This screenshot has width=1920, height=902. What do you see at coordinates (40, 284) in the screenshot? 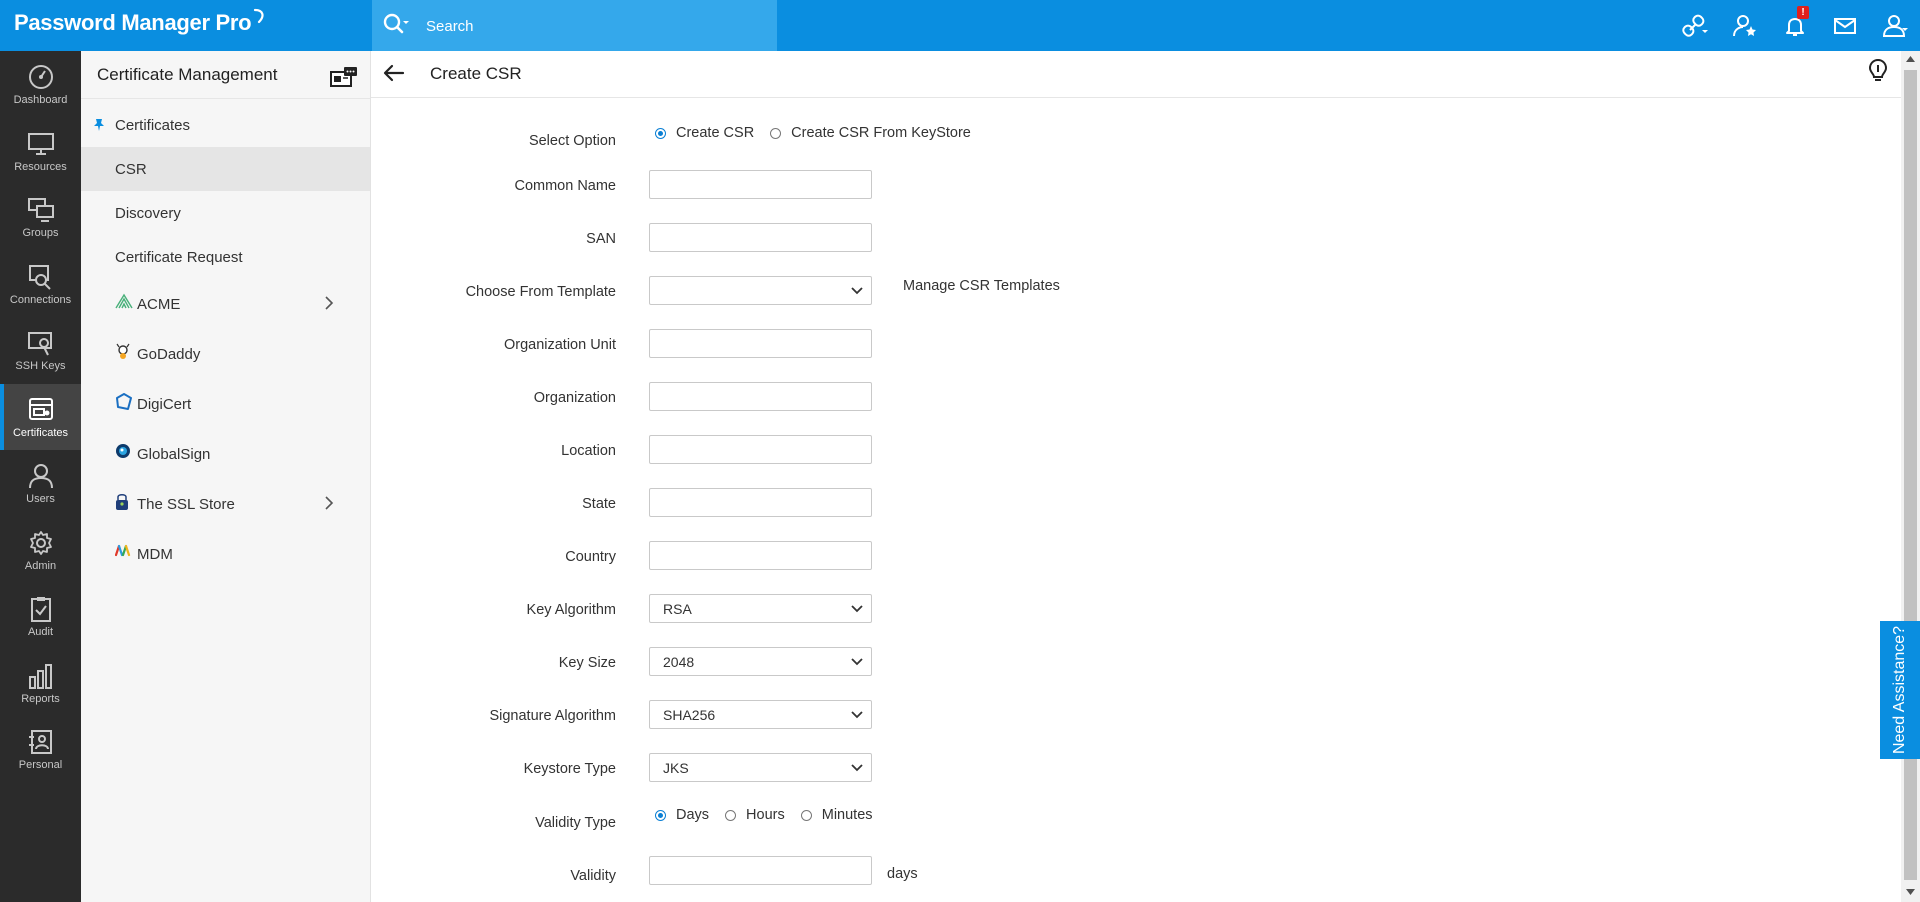
I see `nav-item-connections: Connections` at bounding box center [40, 284].